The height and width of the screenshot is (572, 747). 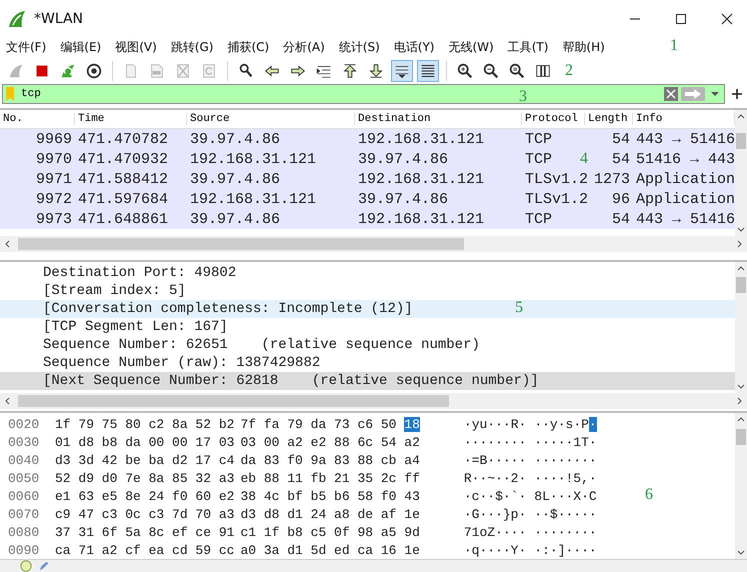 What do you see at coordinates (359, 47) in the screenshot?
I see `menu-item: 统计(S)` at bounding box center [359, 47].